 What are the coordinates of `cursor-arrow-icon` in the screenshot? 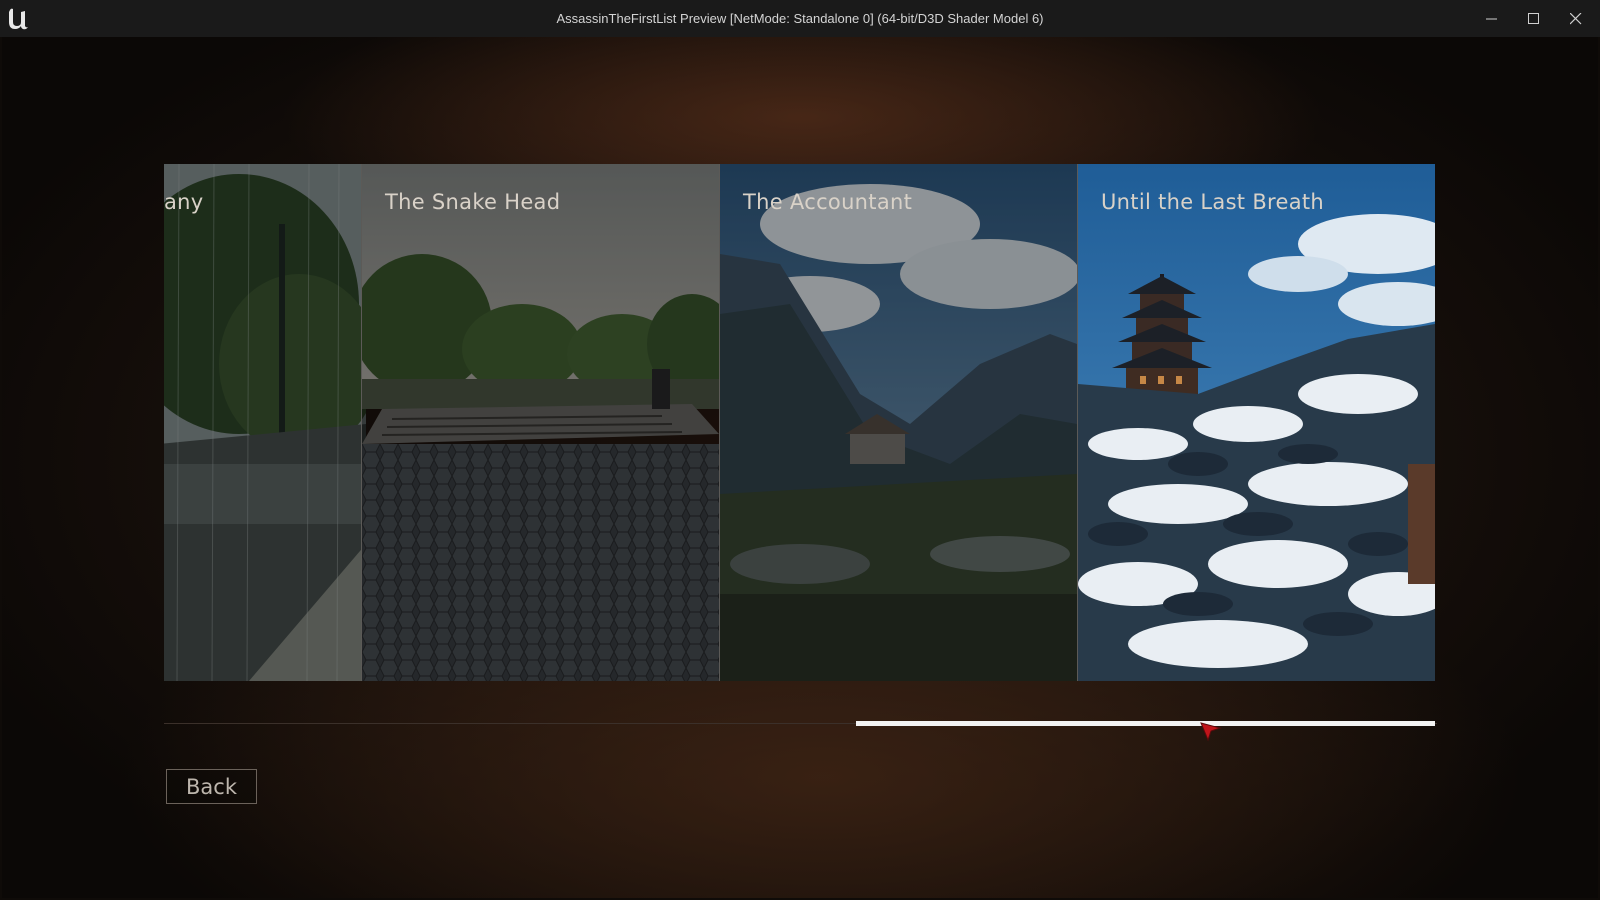 It's located at (1211, 732).